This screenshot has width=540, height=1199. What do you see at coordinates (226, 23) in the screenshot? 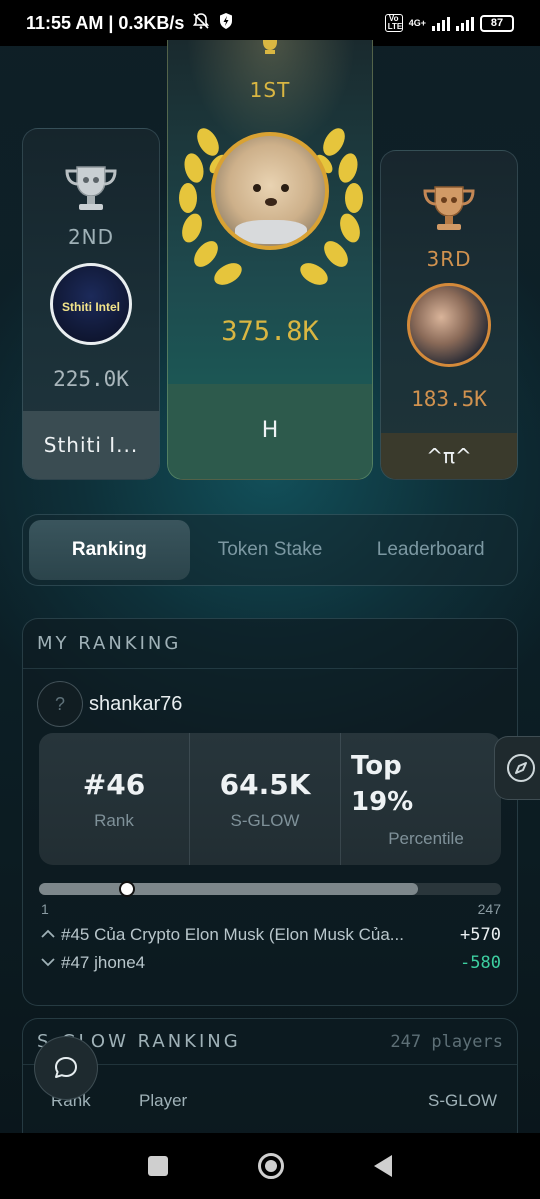
I see `shield-bolt-icon` at bounding box center [226, 23].